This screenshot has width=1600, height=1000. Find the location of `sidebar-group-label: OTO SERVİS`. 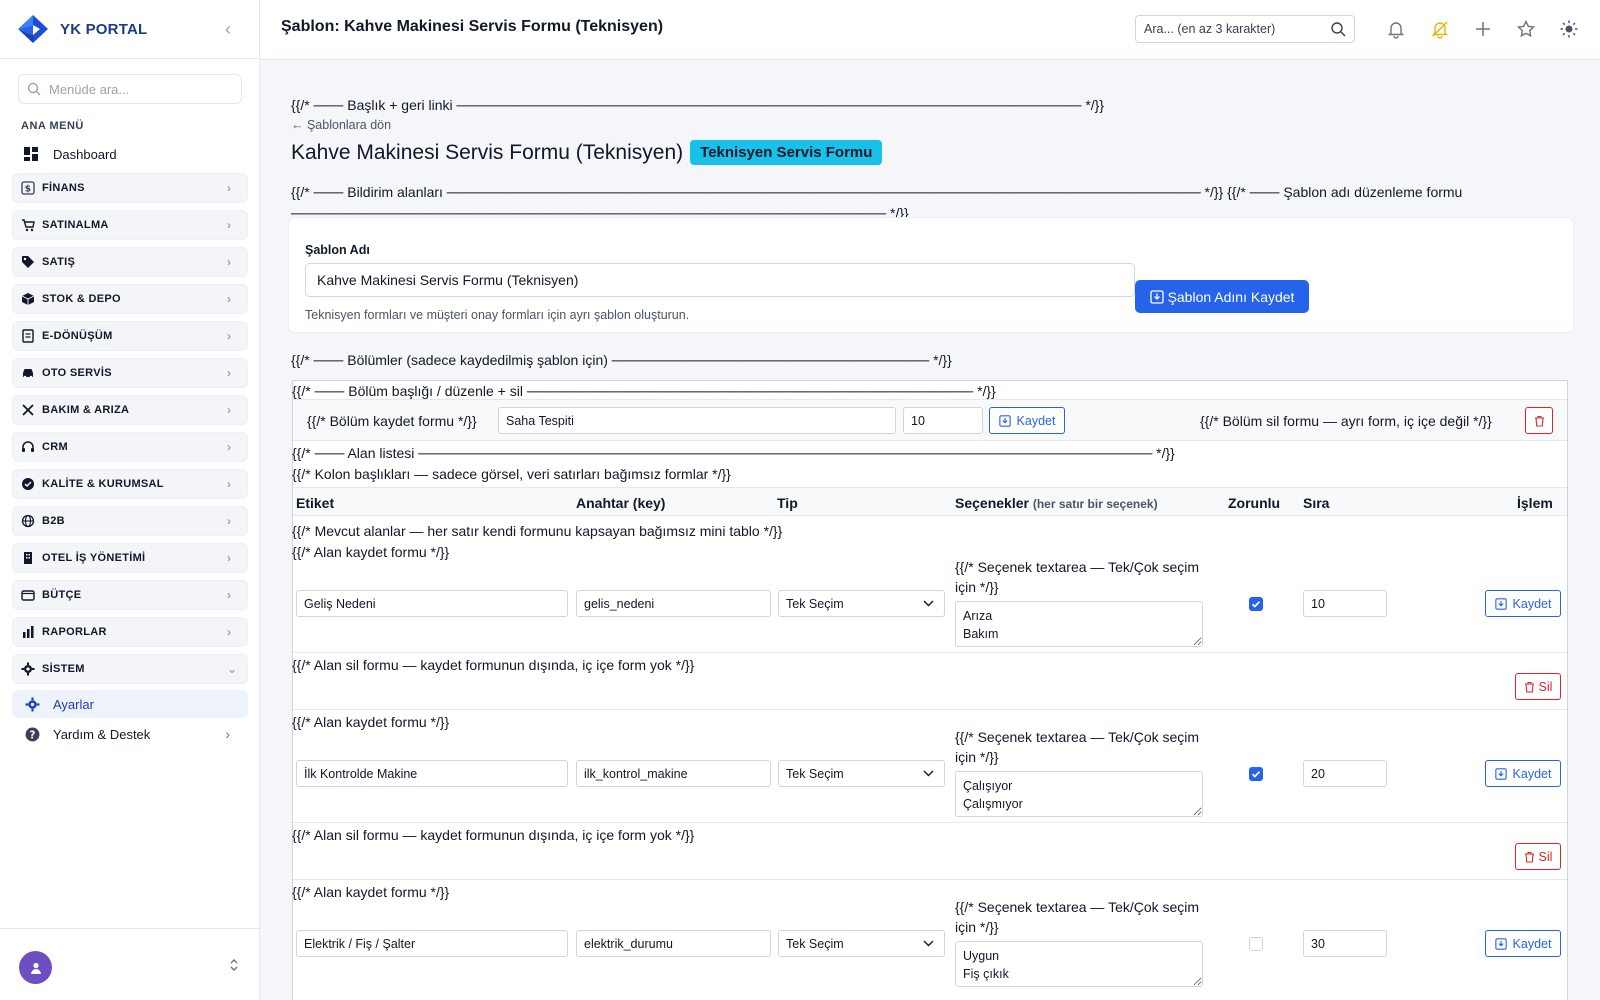

sidebar-group-label: OTO SERVİS is located at coordinates (77, 373).